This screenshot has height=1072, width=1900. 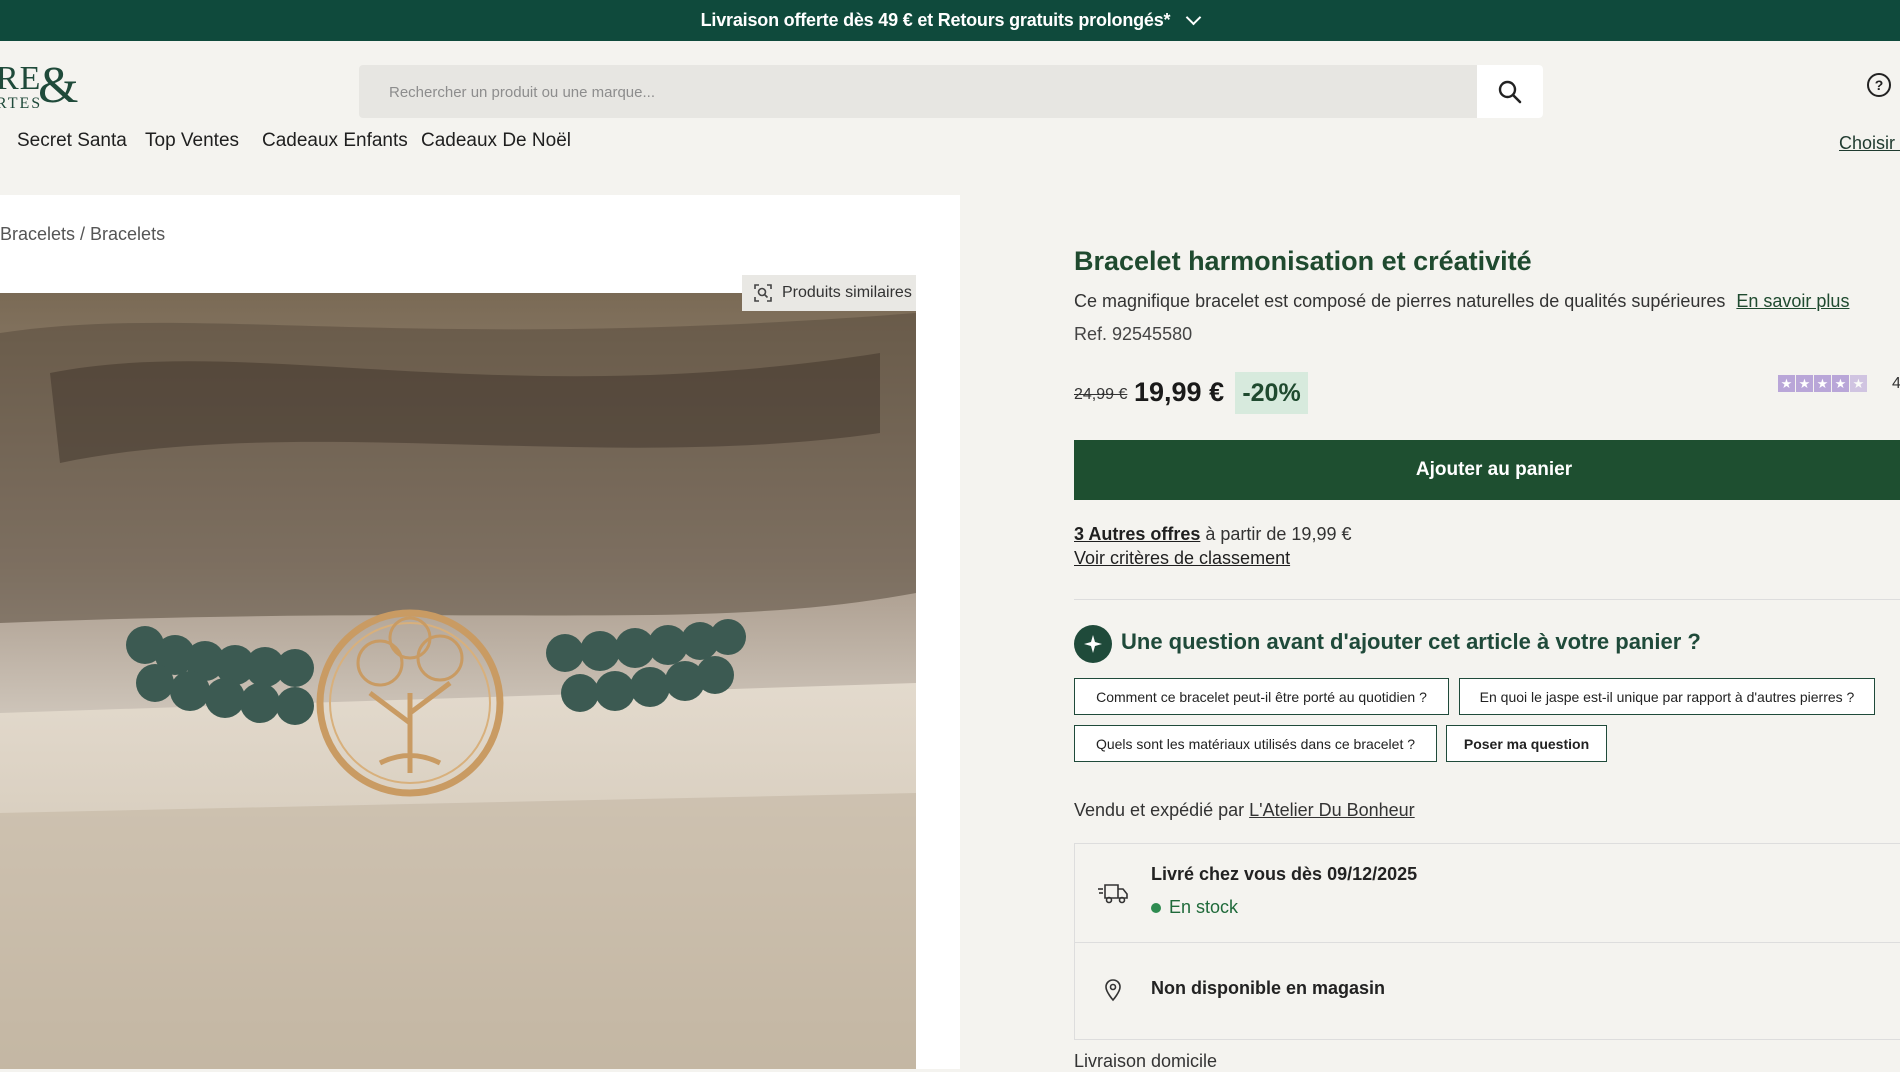 What do you see at coordinates (1194, 17) in the screenshot?
I see `chevron-down-icon` at bounding box center [1194, 17].